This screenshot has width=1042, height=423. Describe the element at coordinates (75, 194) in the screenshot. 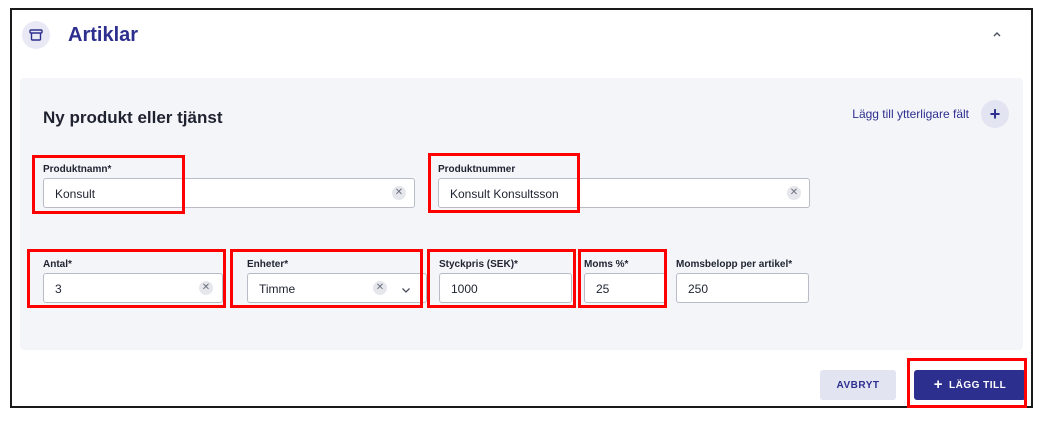

I see `product-name-value: Konsult` at that location.